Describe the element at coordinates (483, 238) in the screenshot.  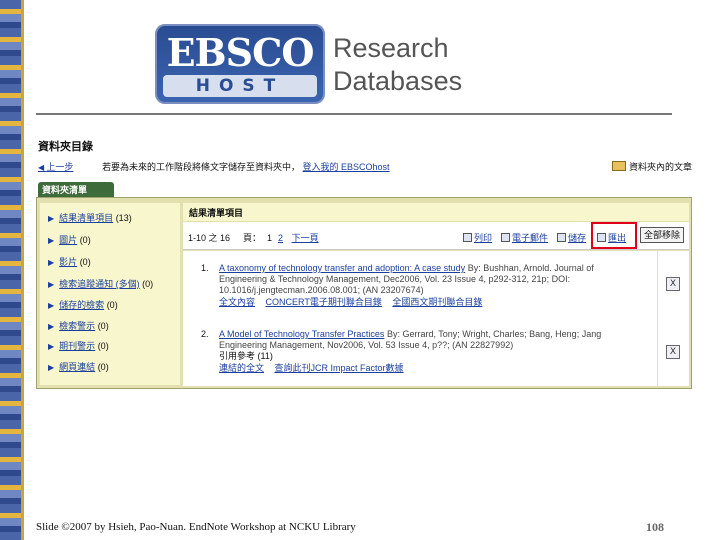
I see `print-label: 列印` at that location.